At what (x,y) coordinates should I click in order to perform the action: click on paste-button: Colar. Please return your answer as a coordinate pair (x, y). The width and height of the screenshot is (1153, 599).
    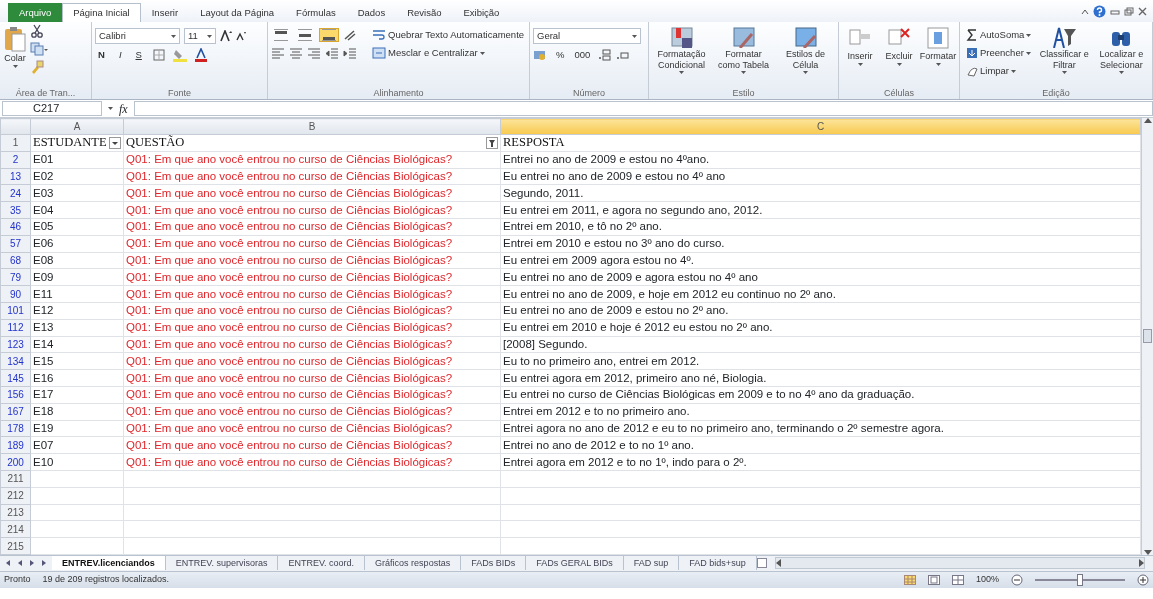
    Looking at the image, I should click on (15, 47).